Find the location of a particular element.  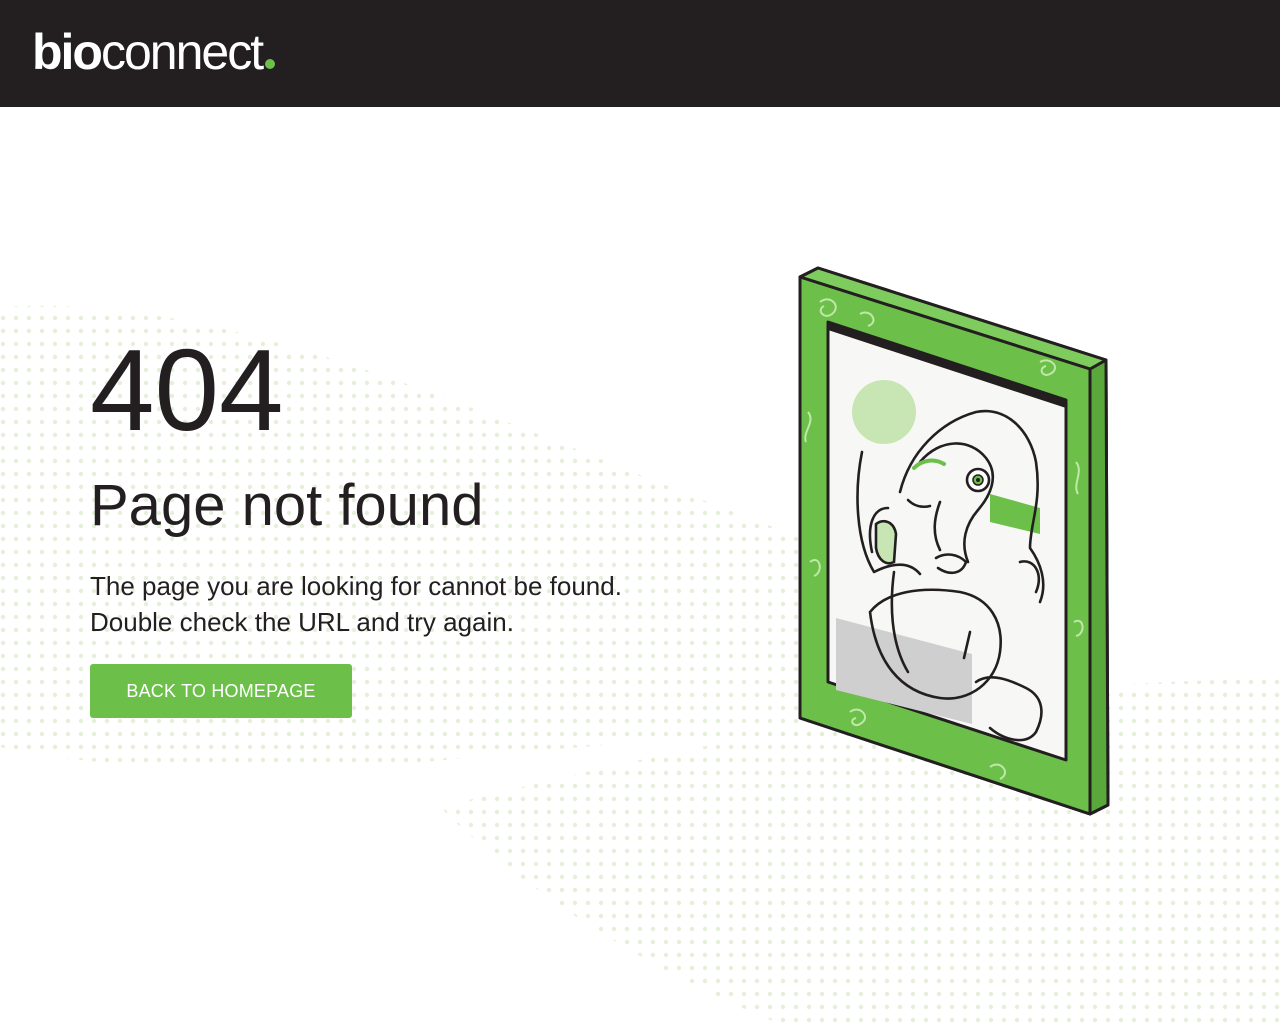

bioconnect-logo: bioconnect is located at coordinates (154, 52).